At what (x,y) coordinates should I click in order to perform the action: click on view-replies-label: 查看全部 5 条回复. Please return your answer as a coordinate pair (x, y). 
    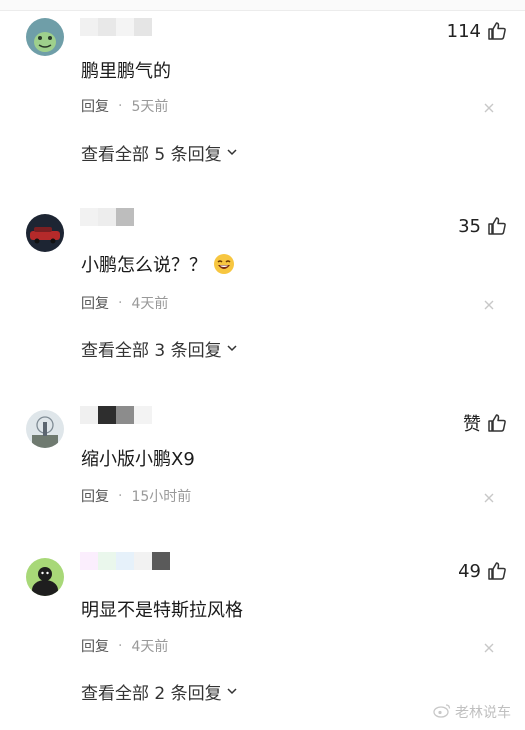
    Looking at the image, I should click on (151, 155).